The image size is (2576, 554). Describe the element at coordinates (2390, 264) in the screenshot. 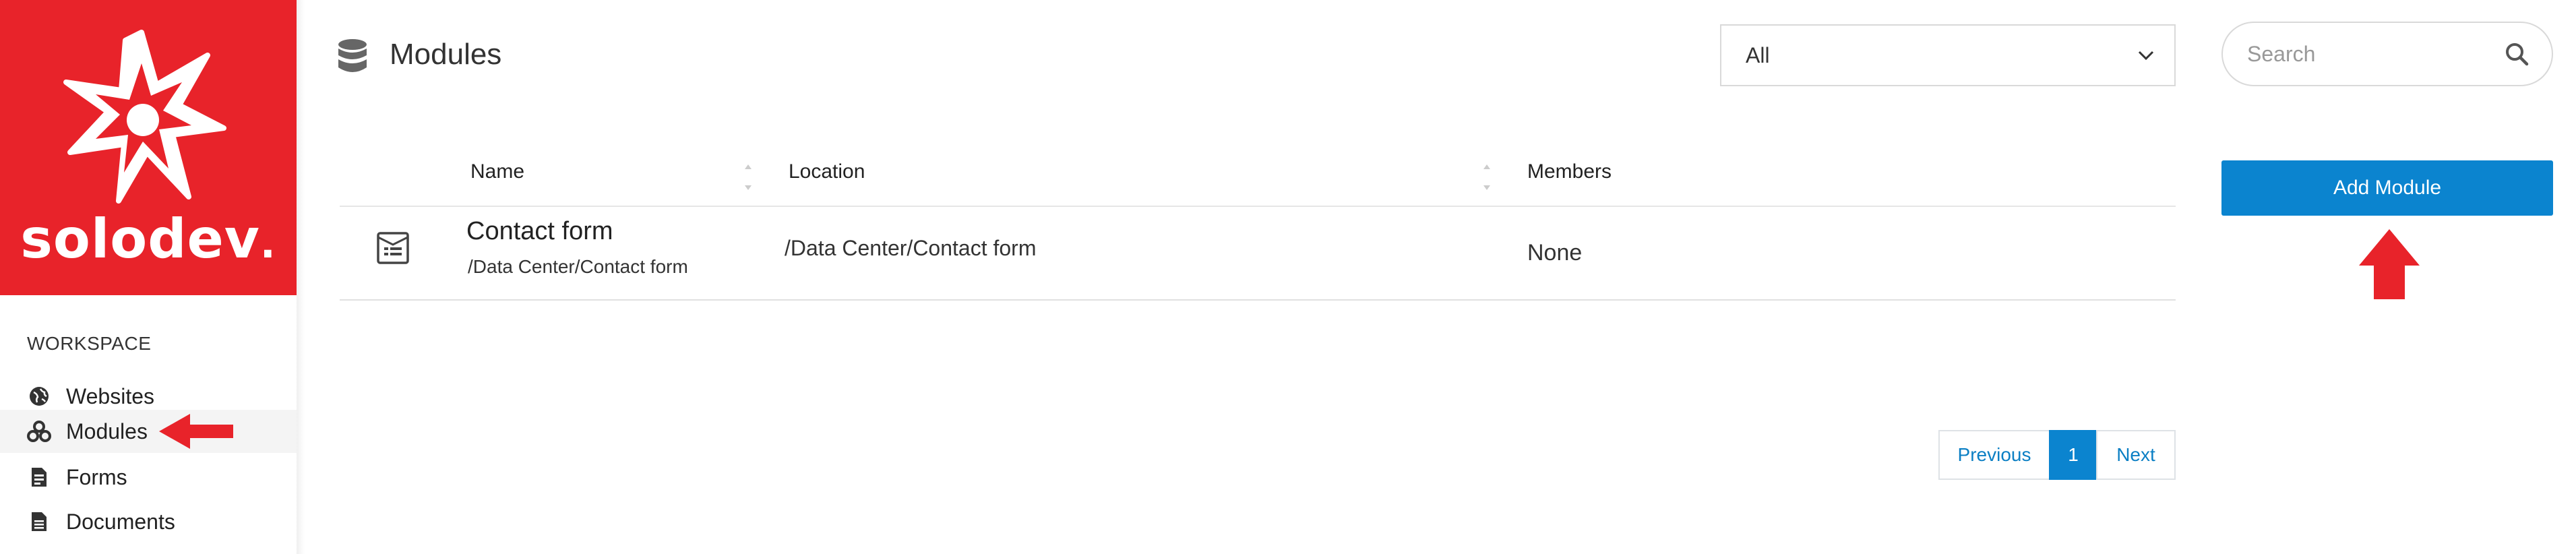

I see `annotation-arrow-up-icon` at that location.